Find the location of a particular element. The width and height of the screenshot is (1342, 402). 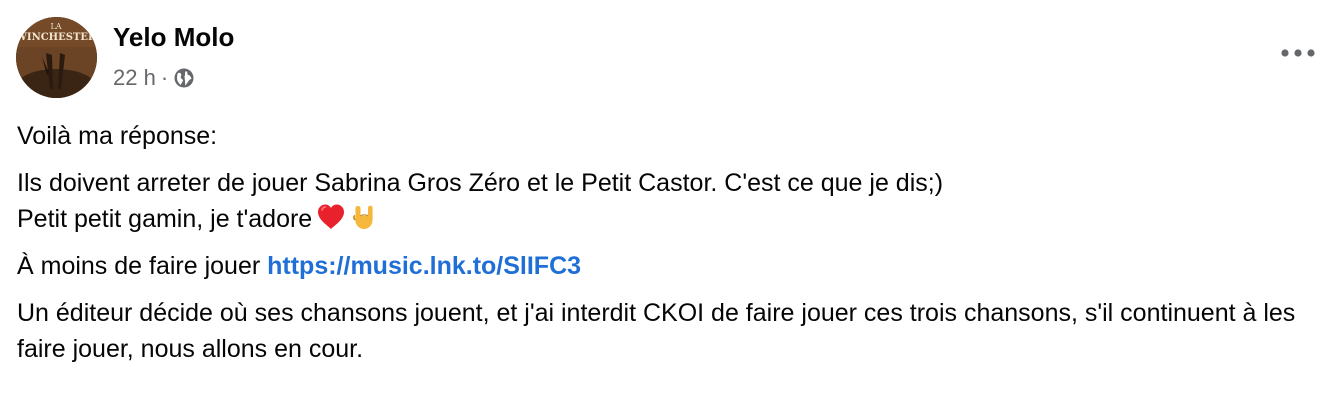

avatar-logo-text: LA is located at coordinates (55, 26).